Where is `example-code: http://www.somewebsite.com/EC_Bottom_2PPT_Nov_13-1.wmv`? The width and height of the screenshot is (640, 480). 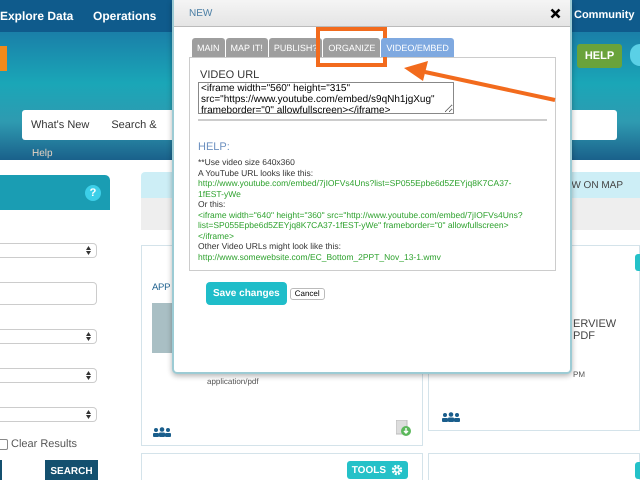
example-code: http://www.somewebsite.com/EC_Bottom_2PPT_Nov_13-1.wmv is located at coordinates (320, 257).